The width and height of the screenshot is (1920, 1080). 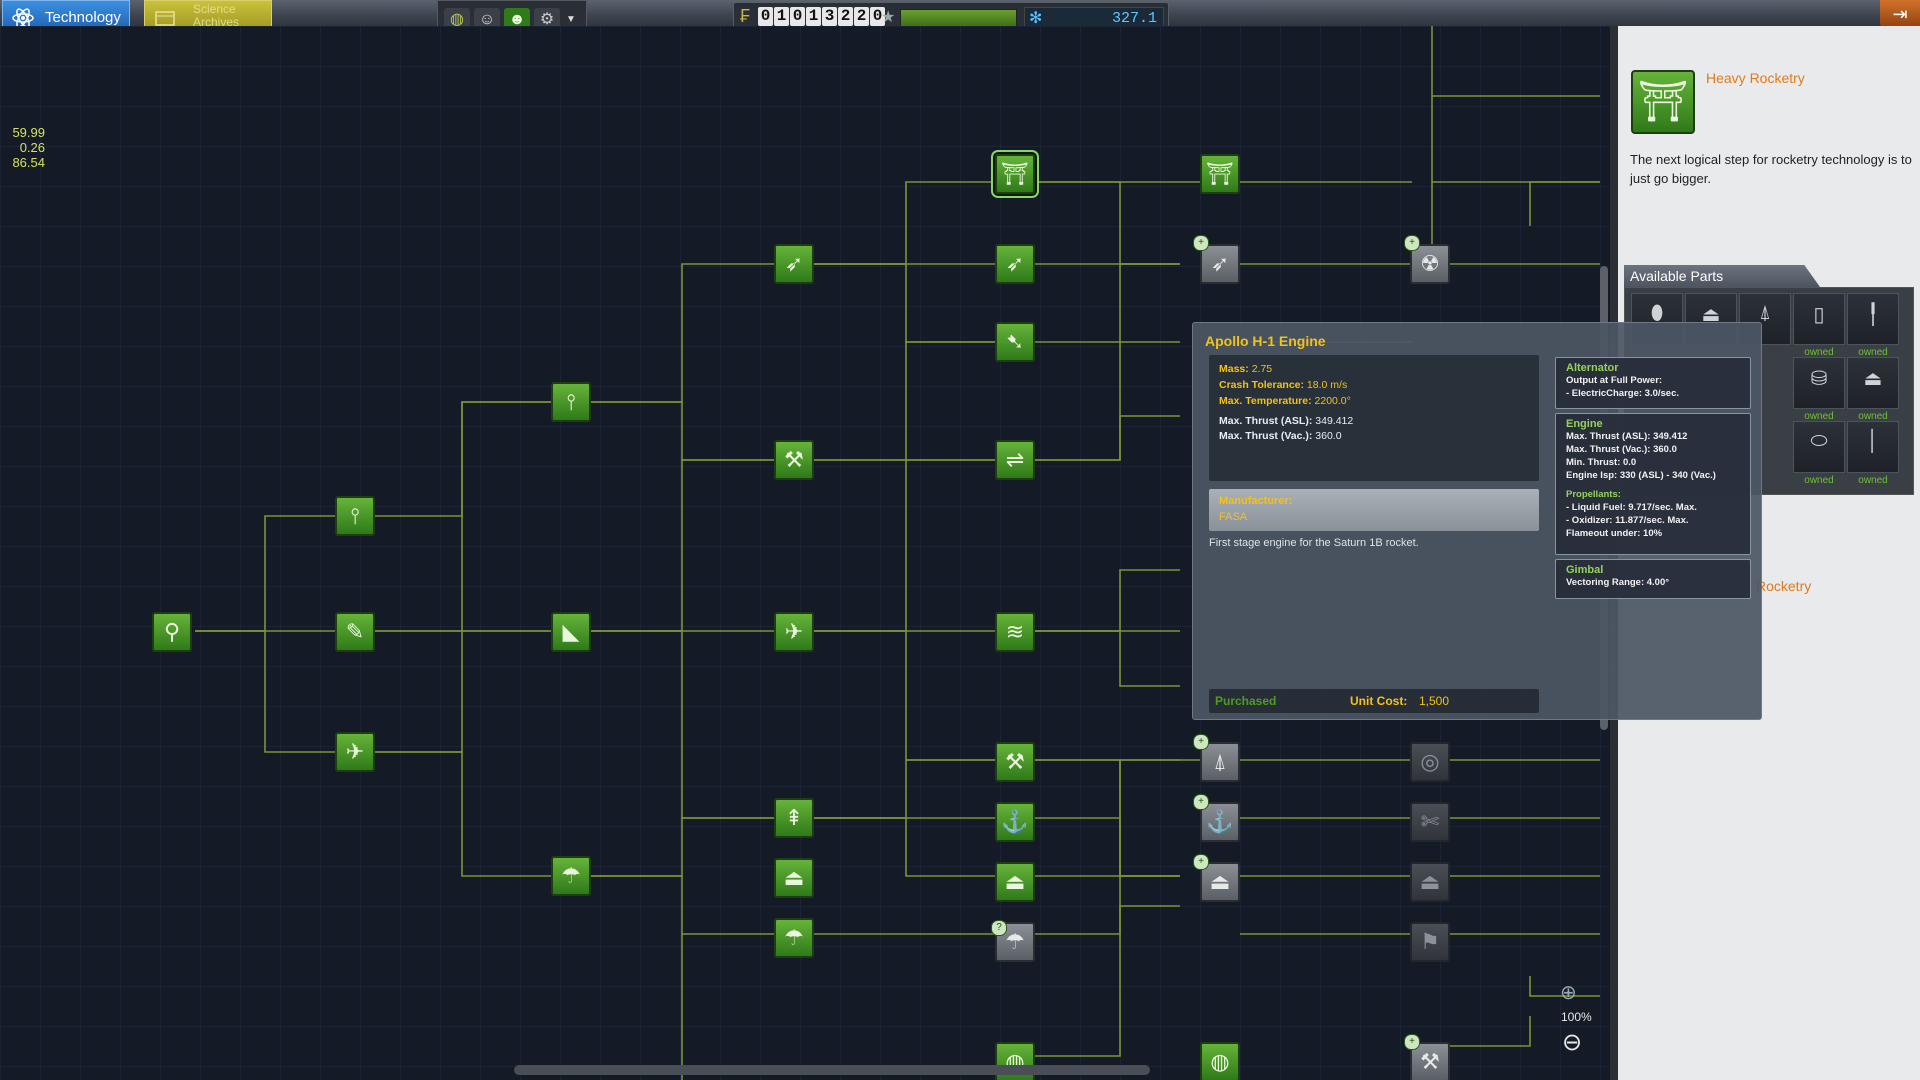 What do you see at coordinates (829, 16) in the screenshot?
I see `funds-digit: 3` at bounding box center [829, 16].